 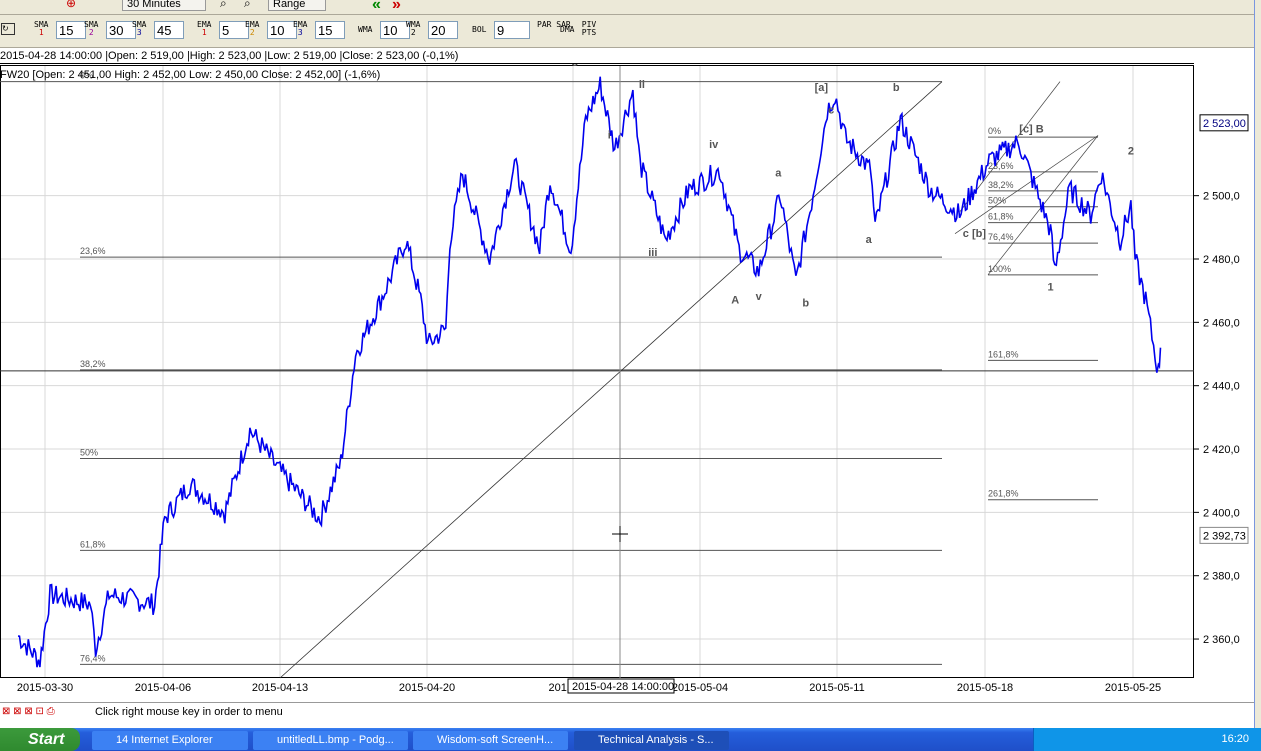 I want to click on wave-label: 1, so click(x=1050, y=288).